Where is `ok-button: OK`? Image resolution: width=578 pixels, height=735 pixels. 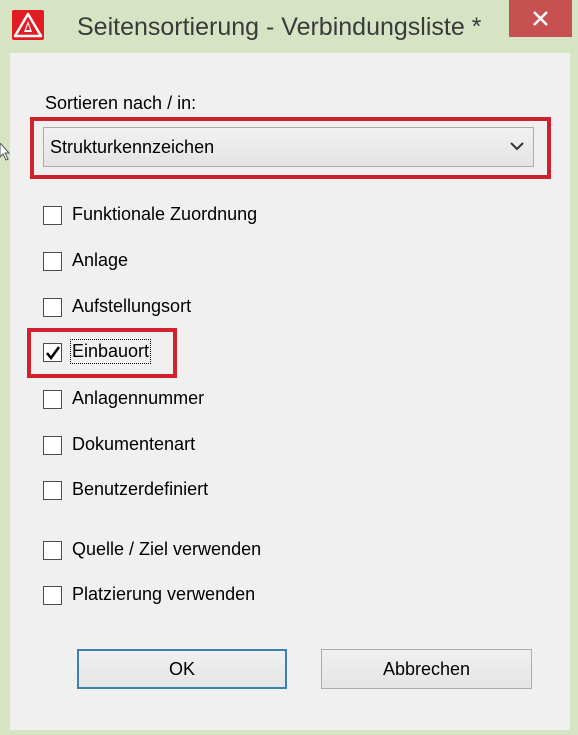
ok-button: OK is located at coordinates (182, 669).